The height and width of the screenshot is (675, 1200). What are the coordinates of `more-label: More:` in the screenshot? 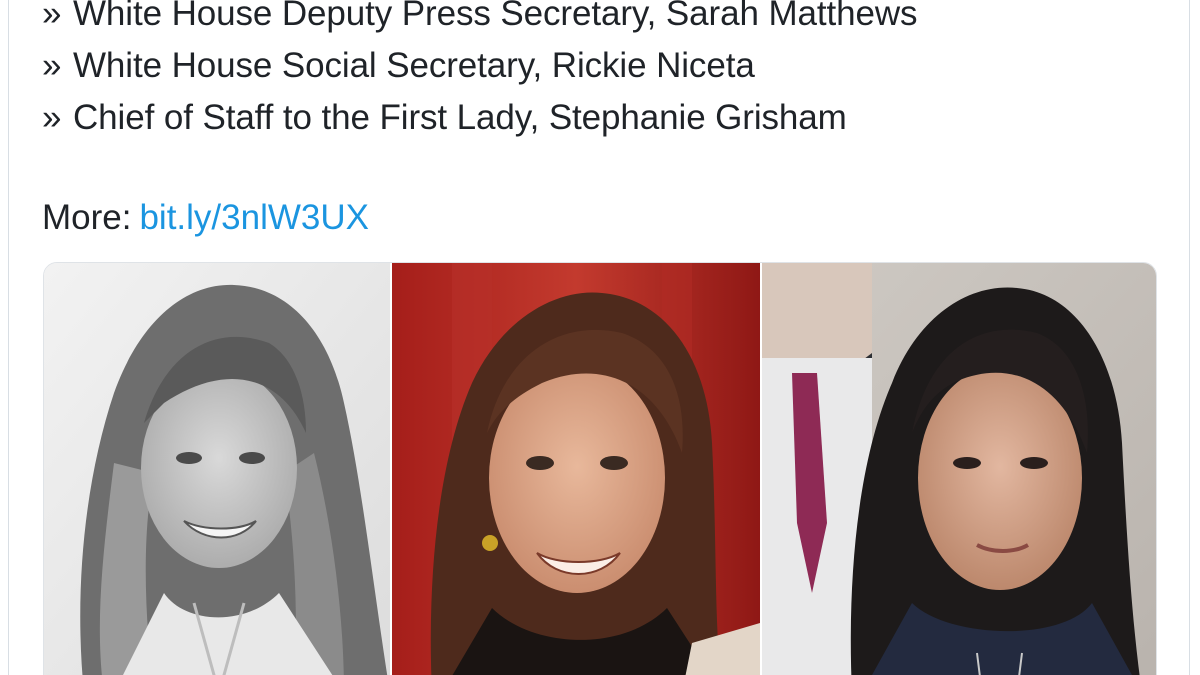 It's located at (87, 217).